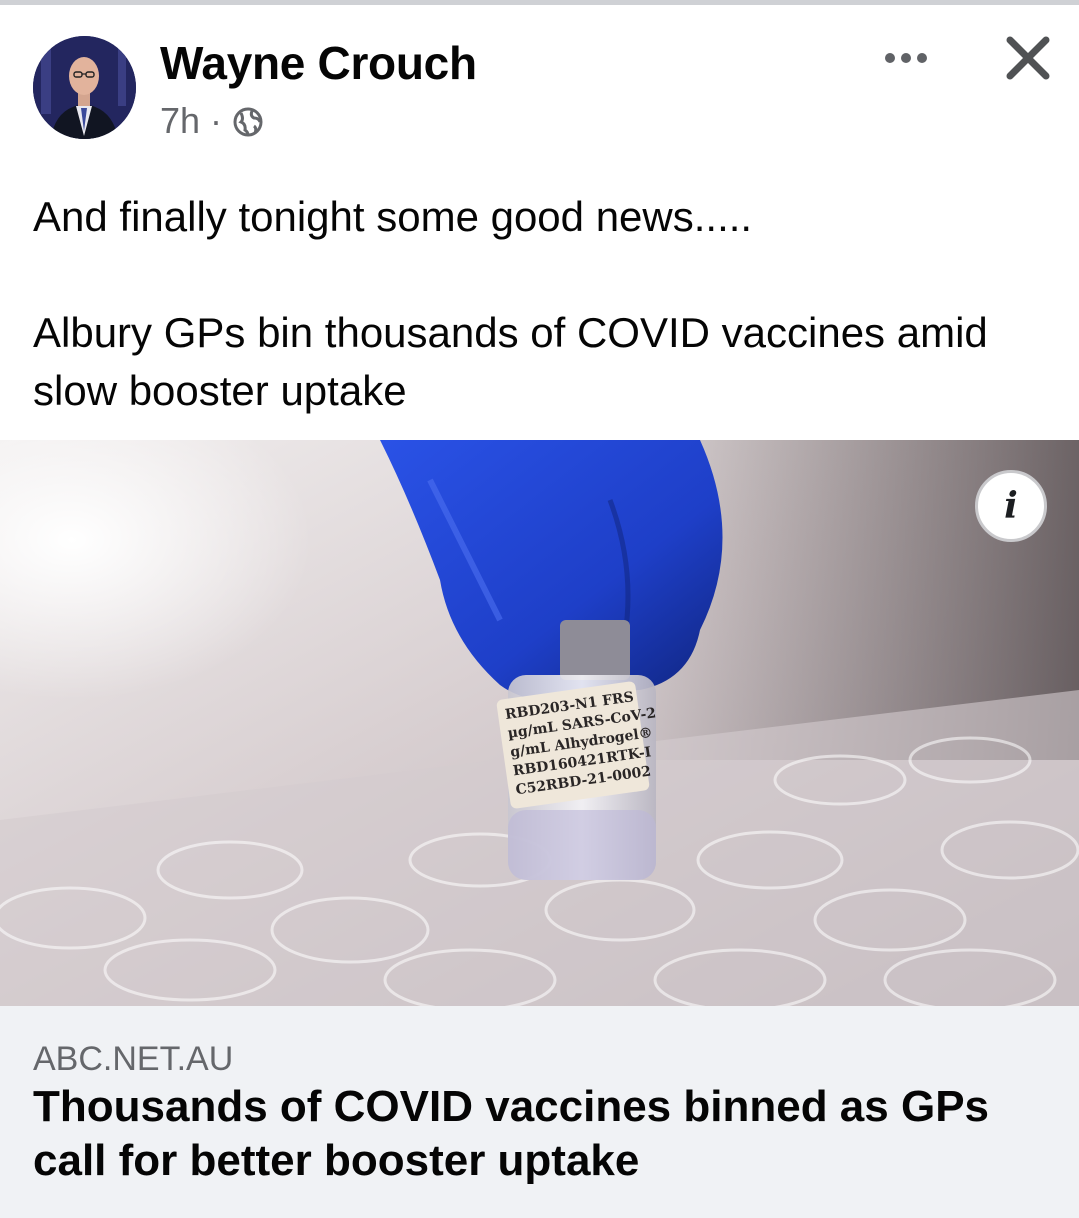  What do you see at coordinates (84, 87) in the screenshot?
I see `avatar` at bounding box center [84, 87].